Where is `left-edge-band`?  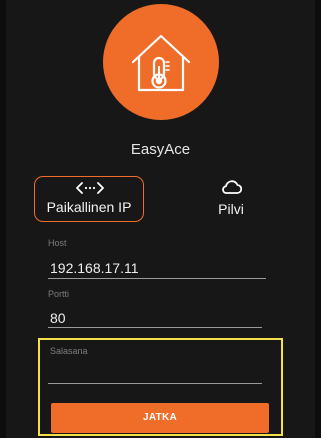 left-edge-band is located at coordinates (3, 219).